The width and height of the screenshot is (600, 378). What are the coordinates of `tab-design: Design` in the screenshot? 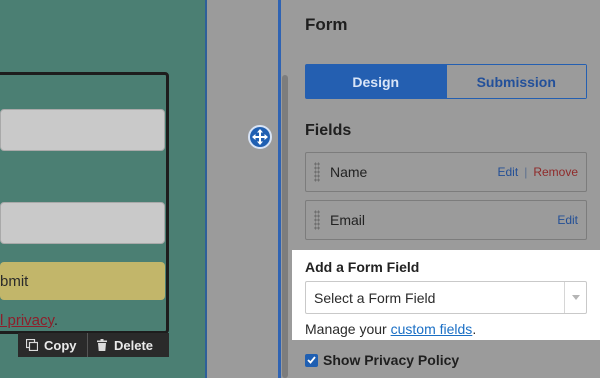 It's located at (376, 81).